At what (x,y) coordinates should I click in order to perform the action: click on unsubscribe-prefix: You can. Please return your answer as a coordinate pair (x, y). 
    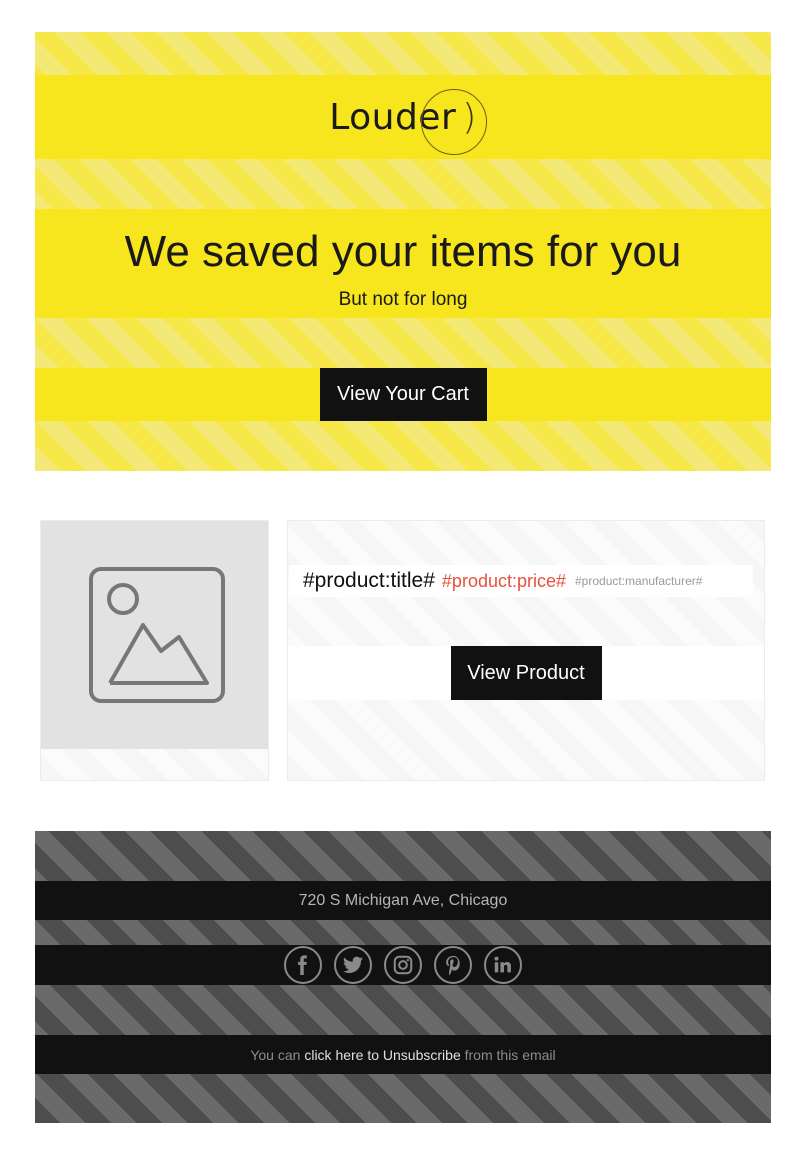
    Looking at the image, I should click on (277, 1054).